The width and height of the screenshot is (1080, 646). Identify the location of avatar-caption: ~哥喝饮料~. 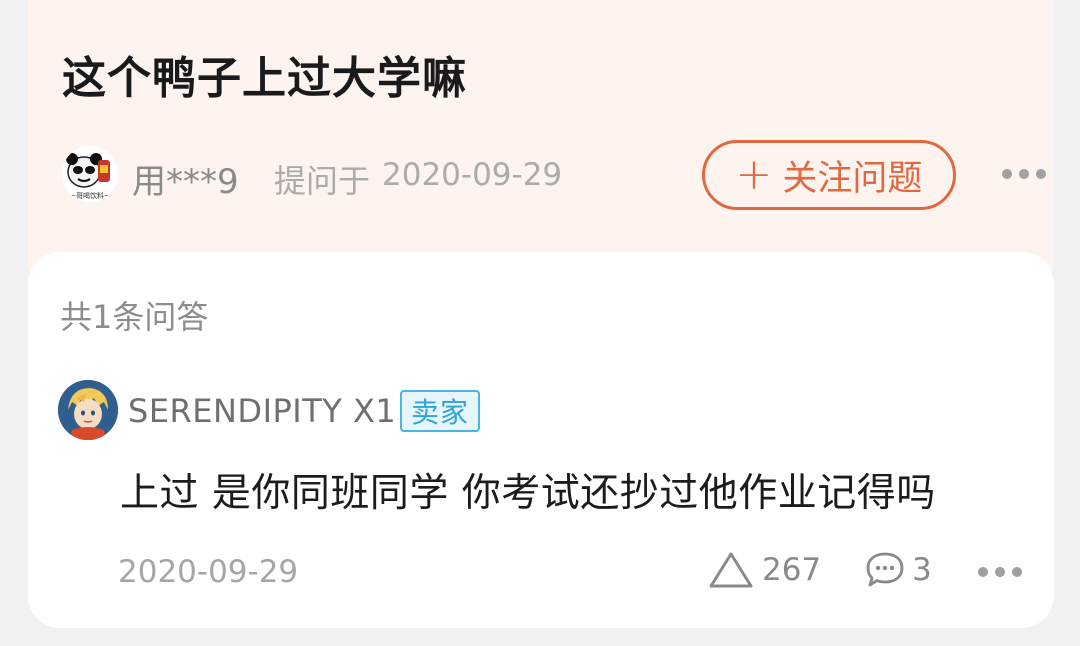
(90, 196).